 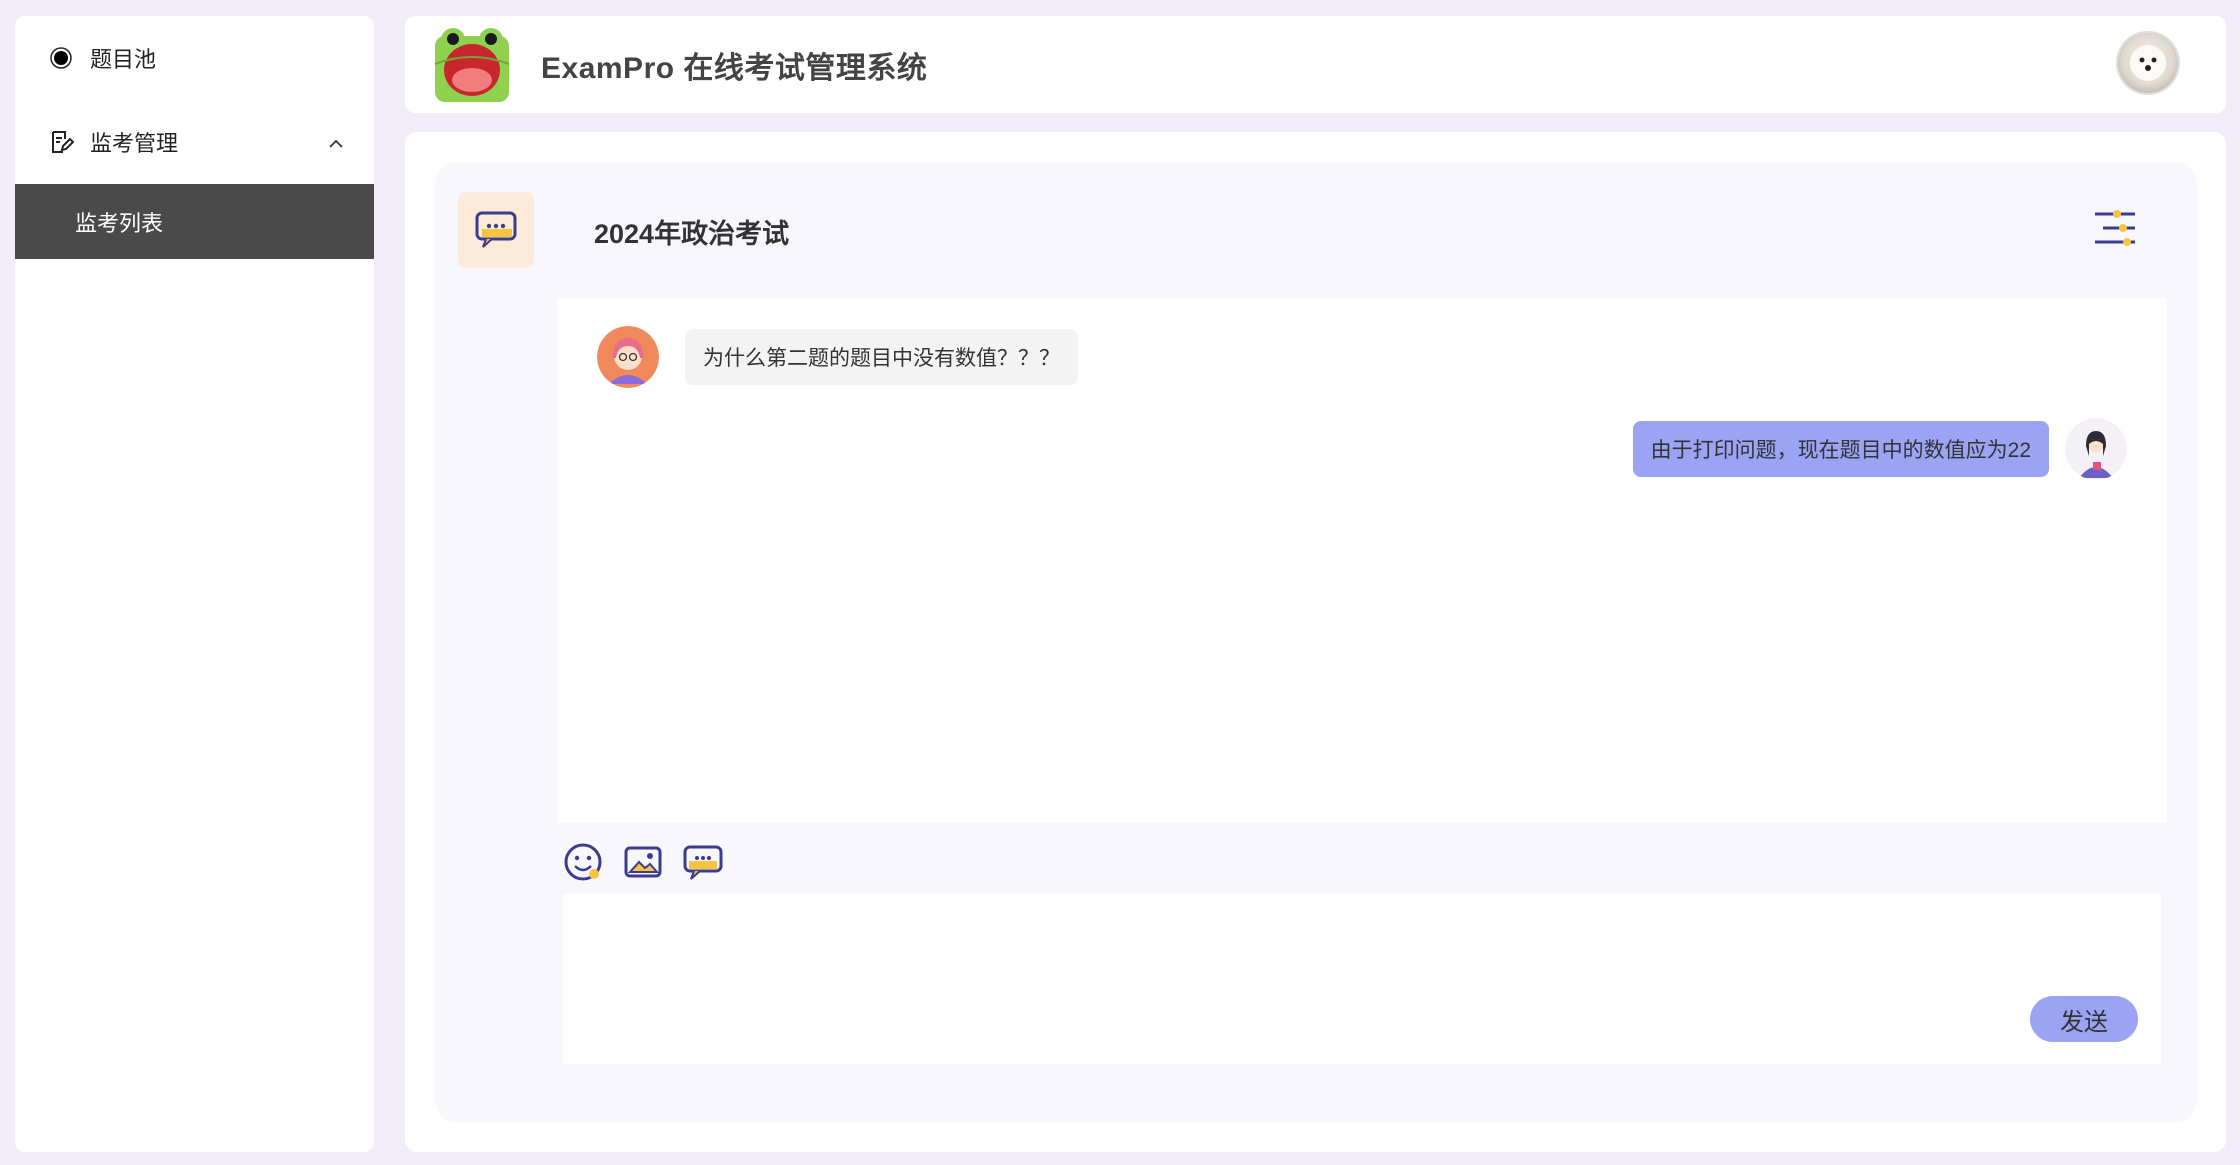 What do you see at coordinates (881, 357) in the screenshot?
I see `message-bubble: 为什么第二题的题目中没有数值？？？` at bounding box center [881, 357].